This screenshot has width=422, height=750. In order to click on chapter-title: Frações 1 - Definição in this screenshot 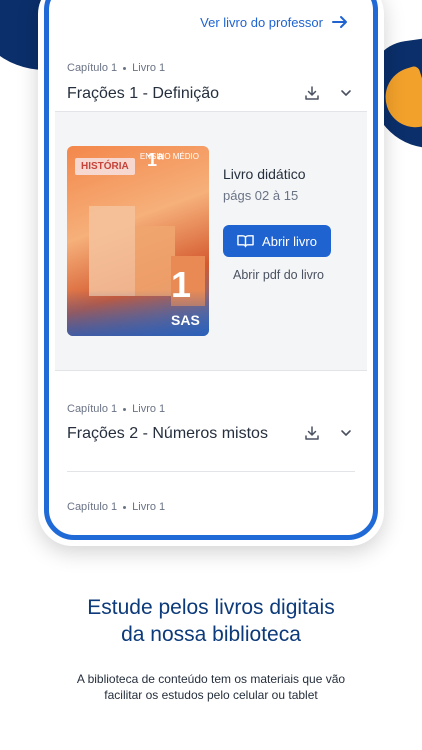, I will do `click(143, 94)`.